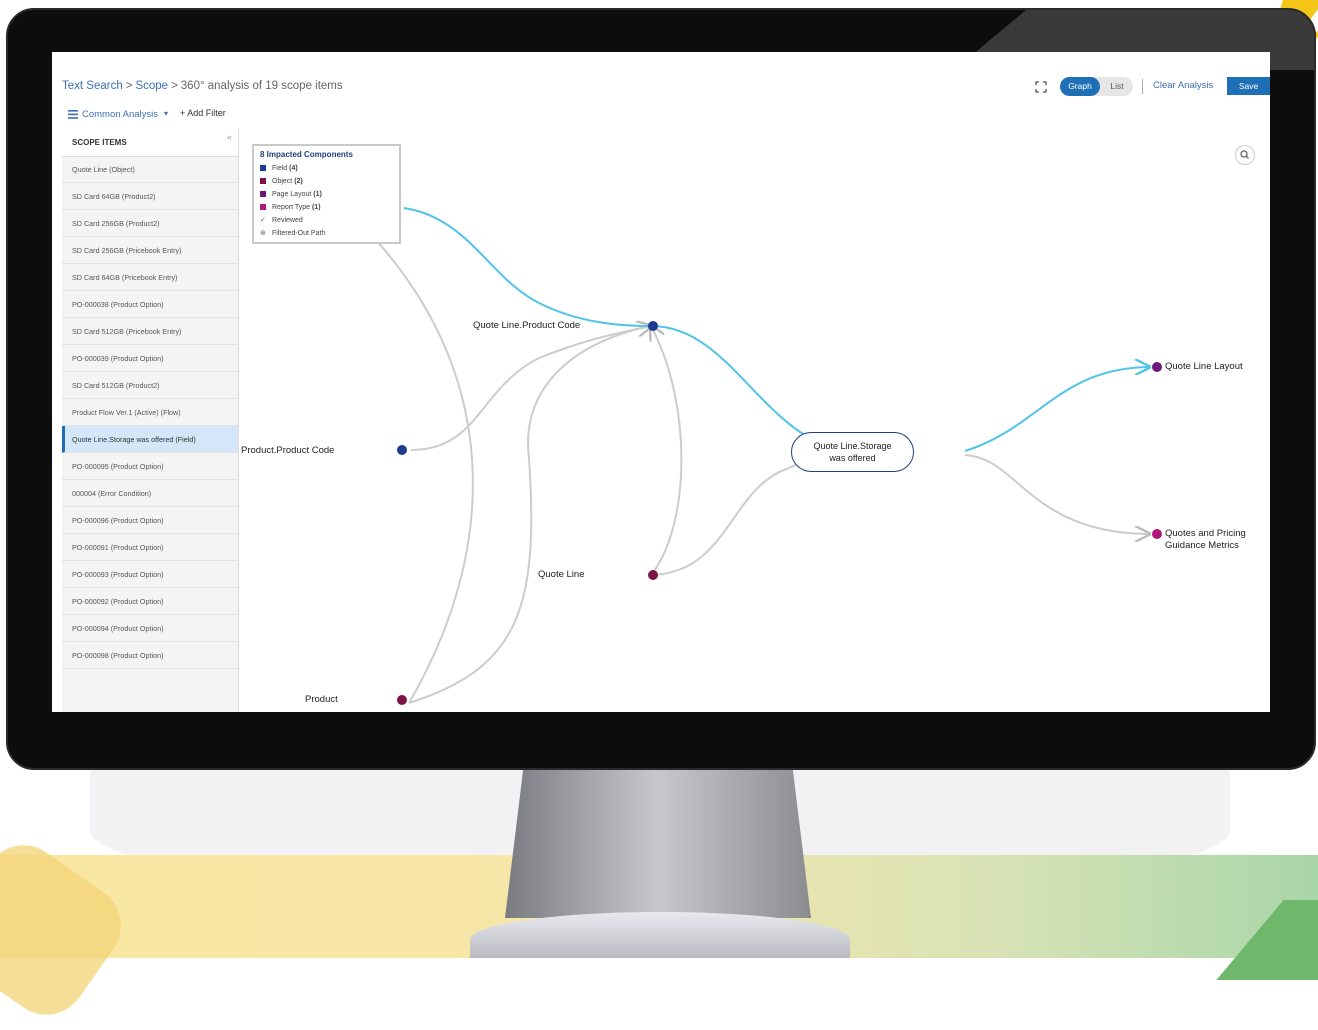 The image size is (1318, 1030). I want to click on sidebar-item: PO-000092 (Product Option), so click(150, 601).